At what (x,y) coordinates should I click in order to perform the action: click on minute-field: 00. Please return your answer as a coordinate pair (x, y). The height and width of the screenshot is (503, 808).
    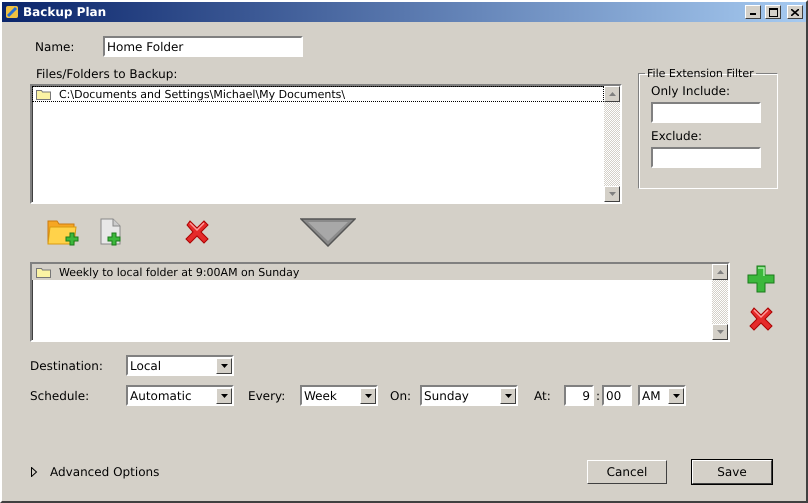
    Looking at the image, I should click on (617, 395).